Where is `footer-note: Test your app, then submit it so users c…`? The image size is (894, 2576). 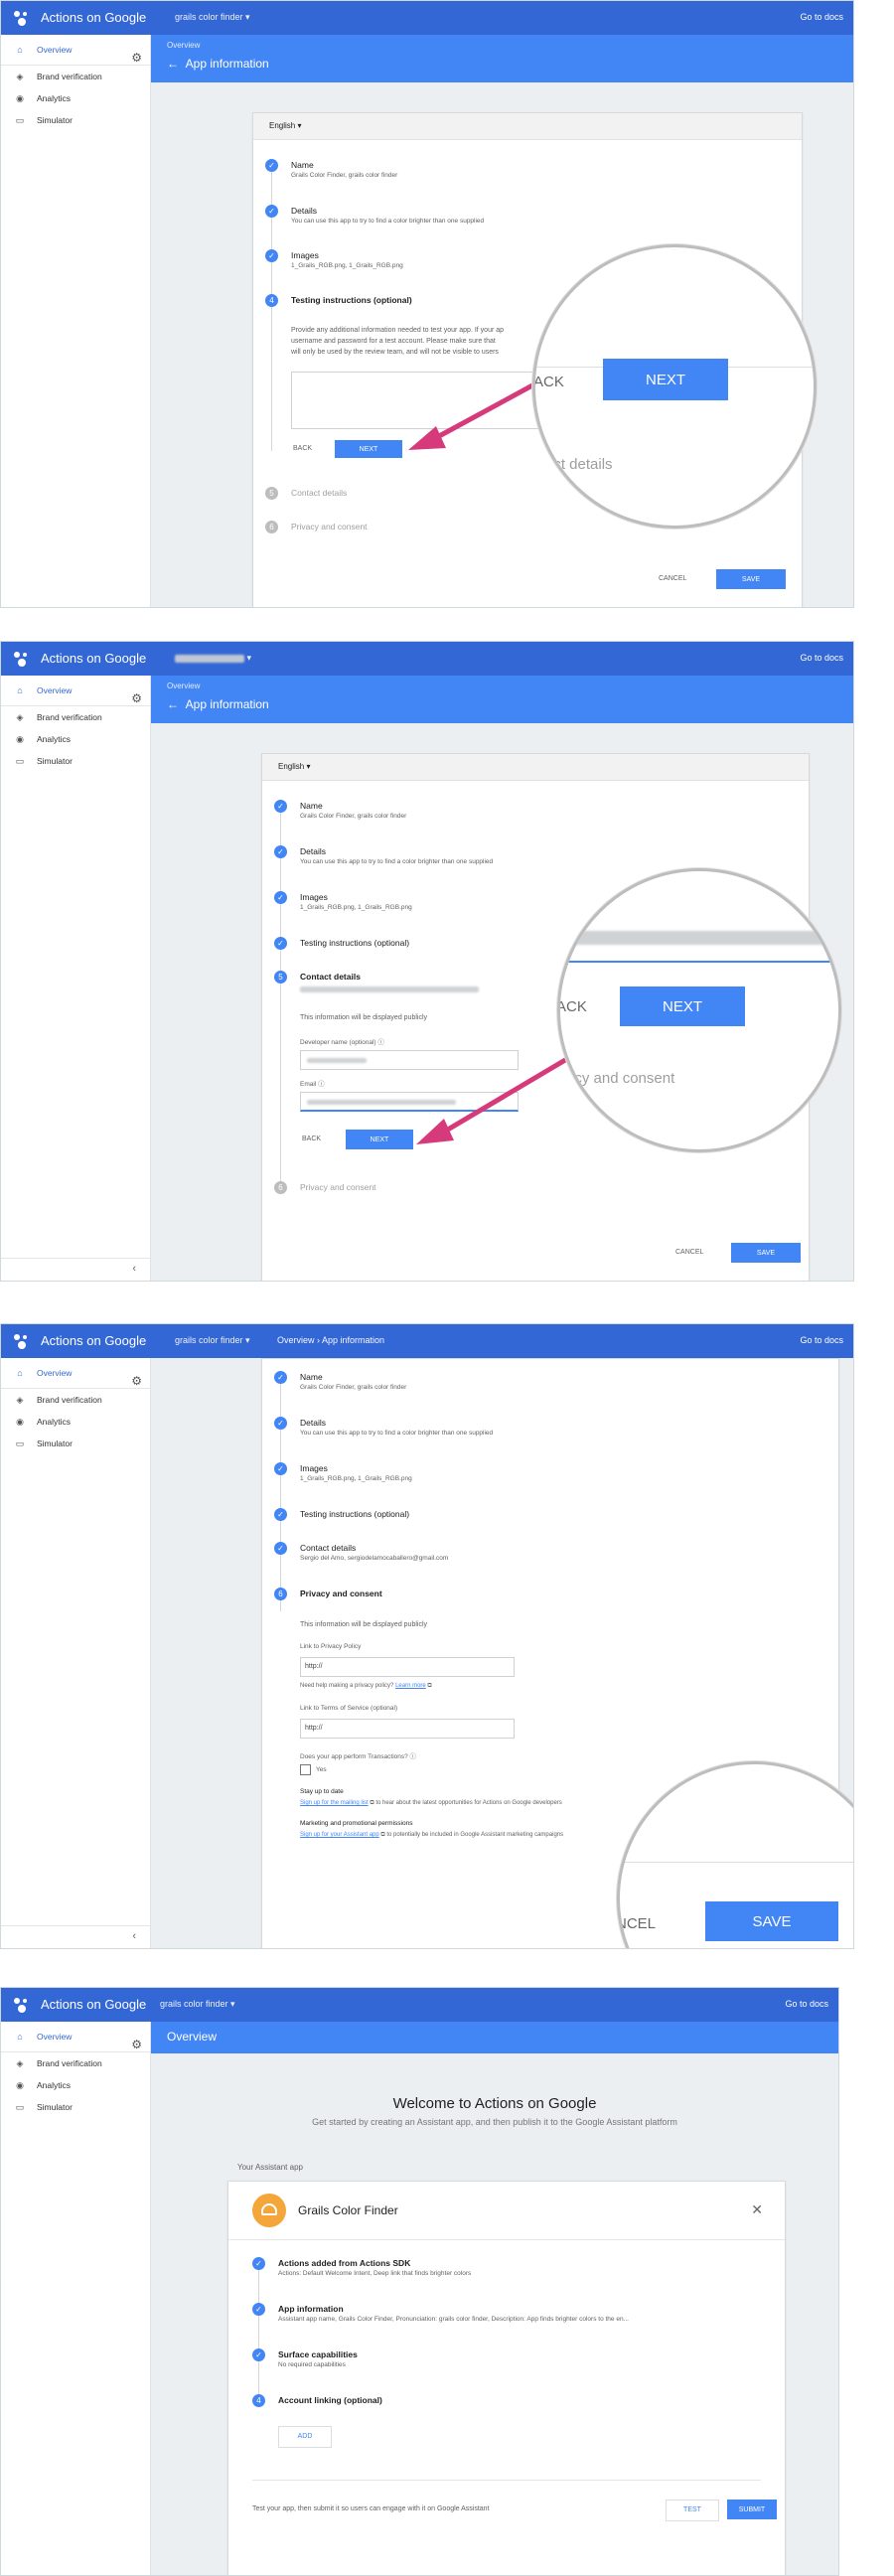
footer-note: Test your app, then submit it so users c… is located at coordinates (371, 2508).